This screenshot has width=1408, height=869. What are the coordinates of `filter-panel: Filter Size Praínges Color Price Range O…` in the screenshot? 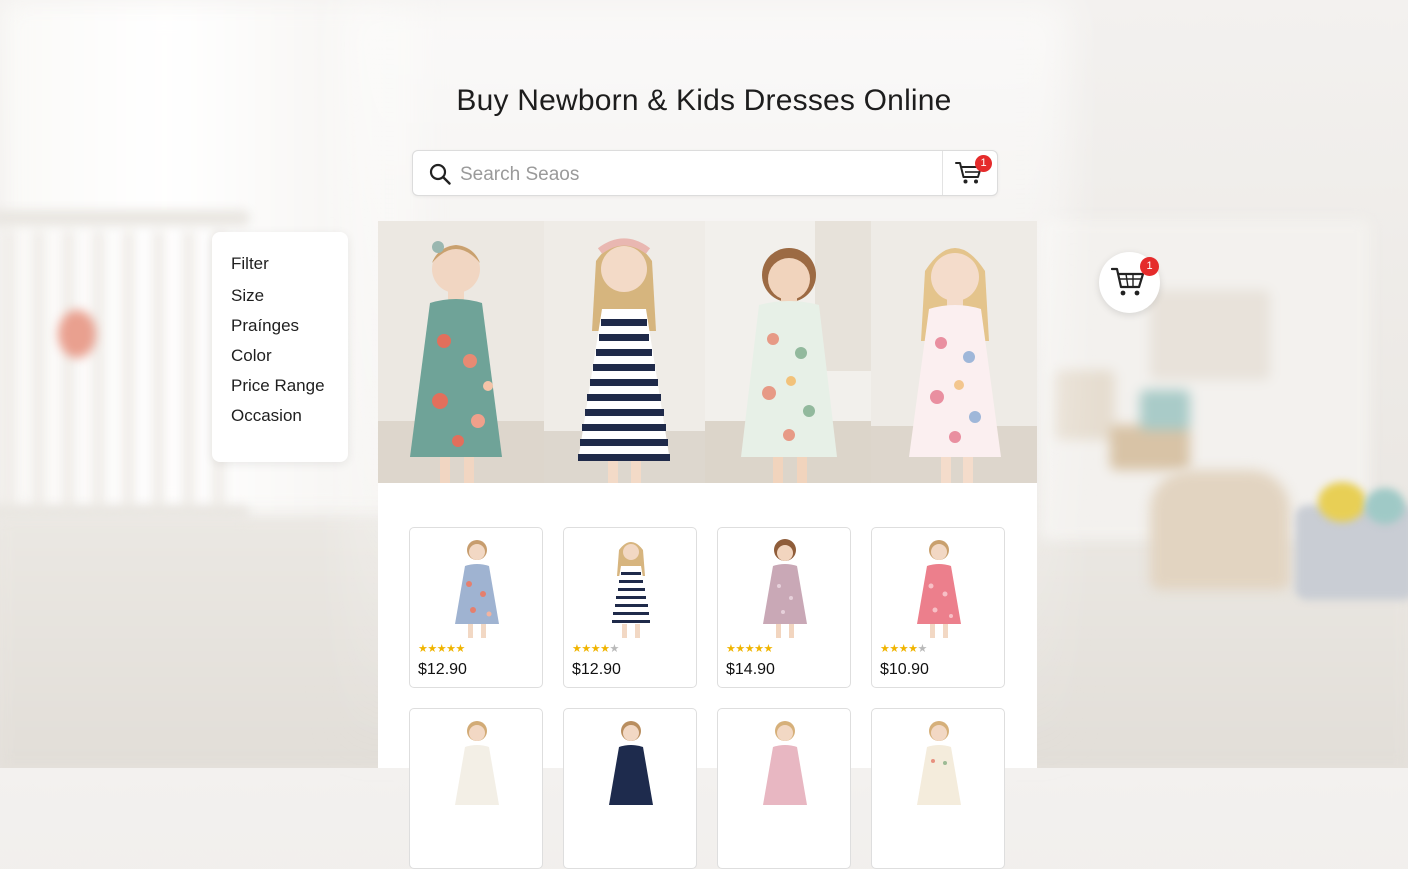 It's located at (280, 347).